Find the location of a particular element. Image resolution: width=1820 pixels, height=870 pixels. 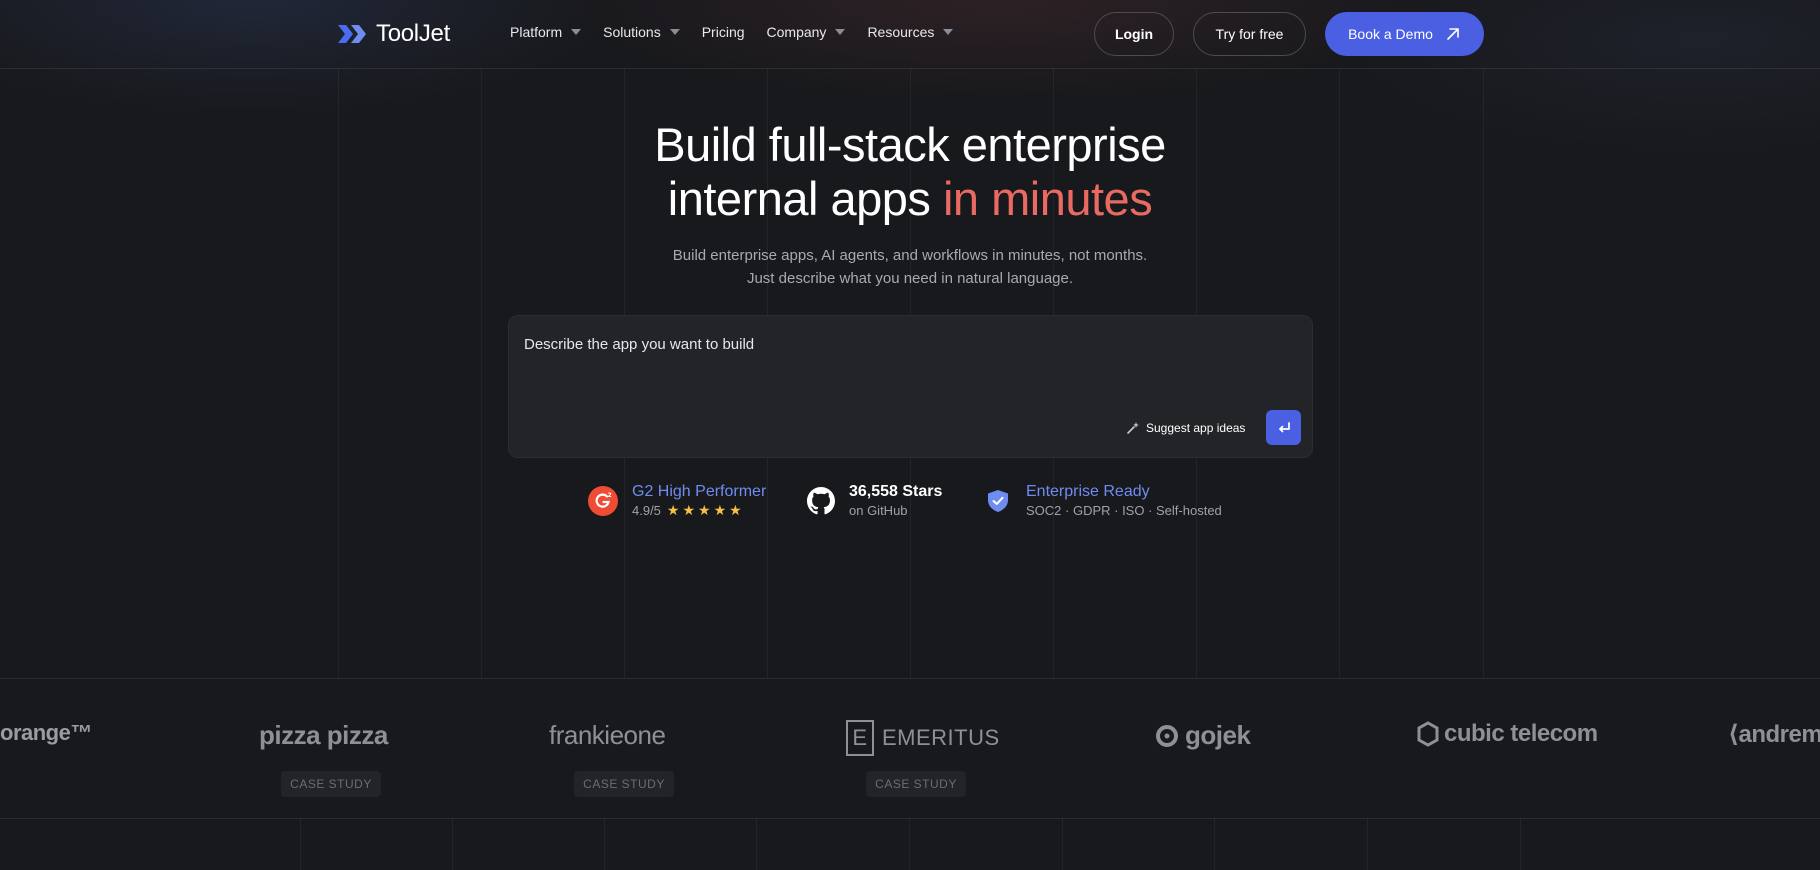

hero-title-line-2: internal apps is located at coordinates (805, 198).